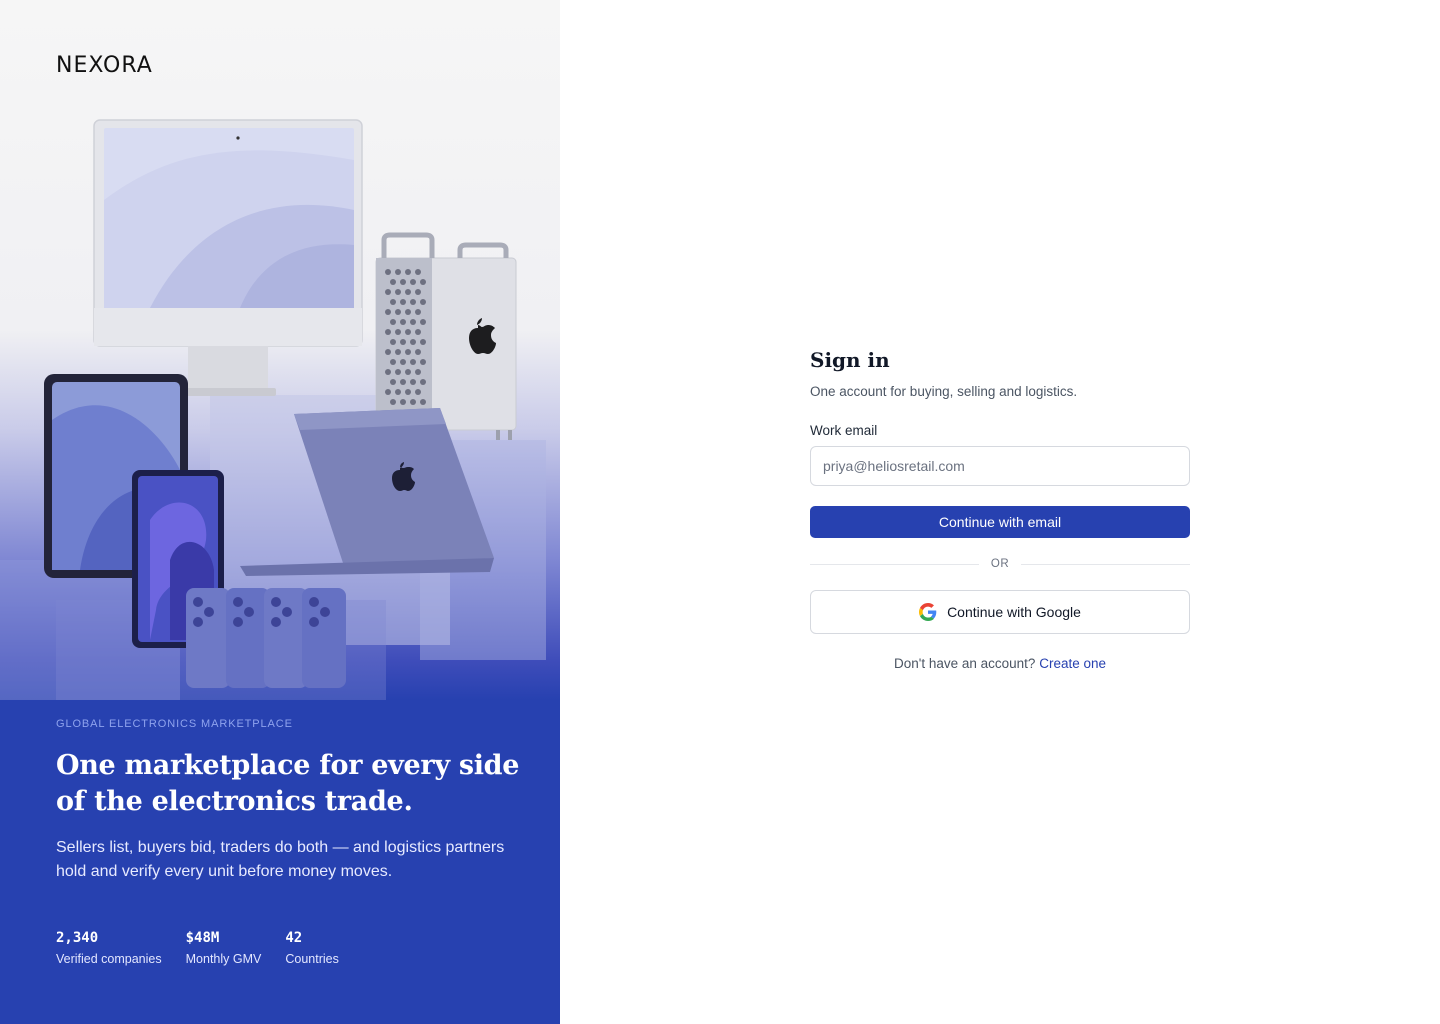  What do you see at coordinates (928, 612) in the screenshot?
I see `google-icon` at bounding box center [928, 612].